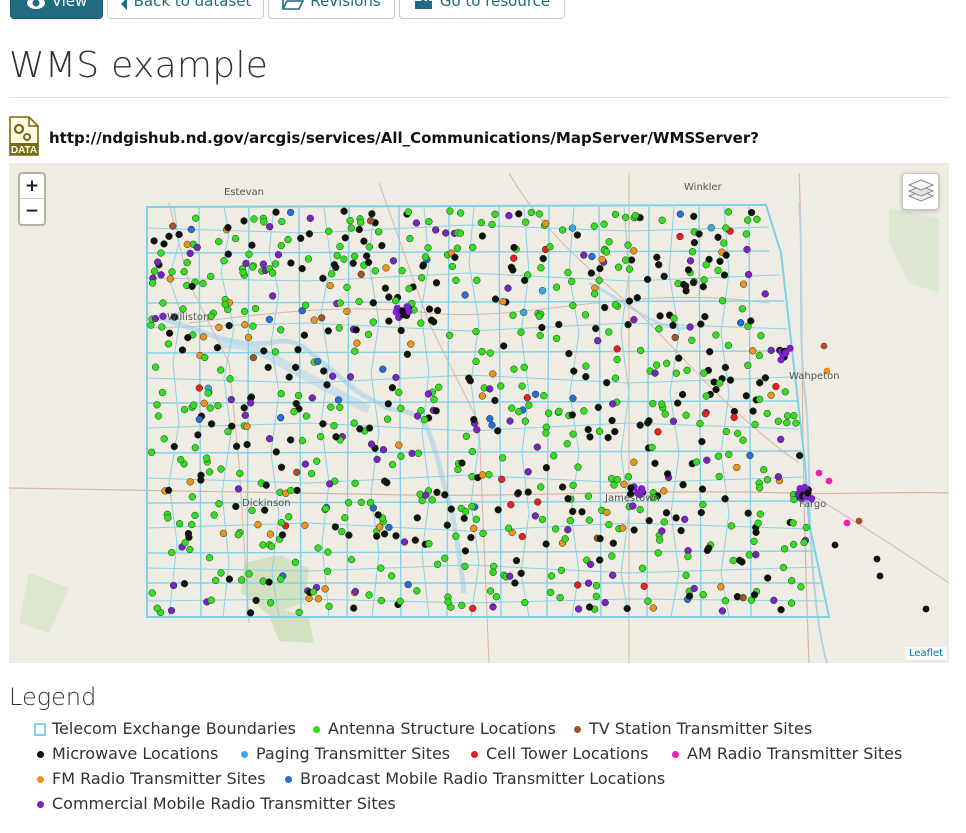 The height and width of the screenshot is (833, 966). What do you see at coordinates (926, 653) in the screenshot?
I see `leaflet-attribution-link: Leaflet` at bounding box center [926, 653].